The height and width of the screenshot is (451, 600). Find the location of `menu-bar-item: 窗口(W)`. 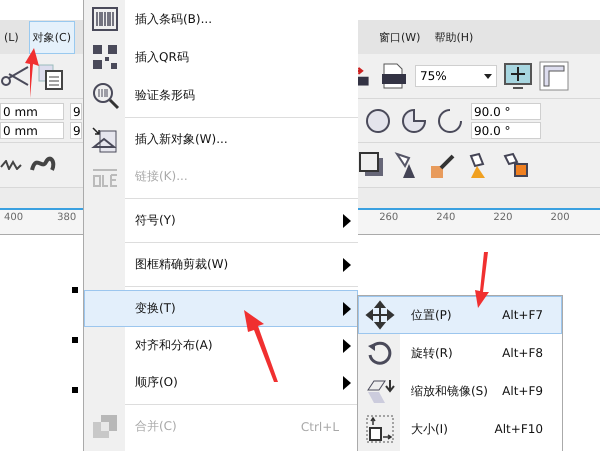

menu-bar-item: 窗口(W) is located at coordinates (399, 37).